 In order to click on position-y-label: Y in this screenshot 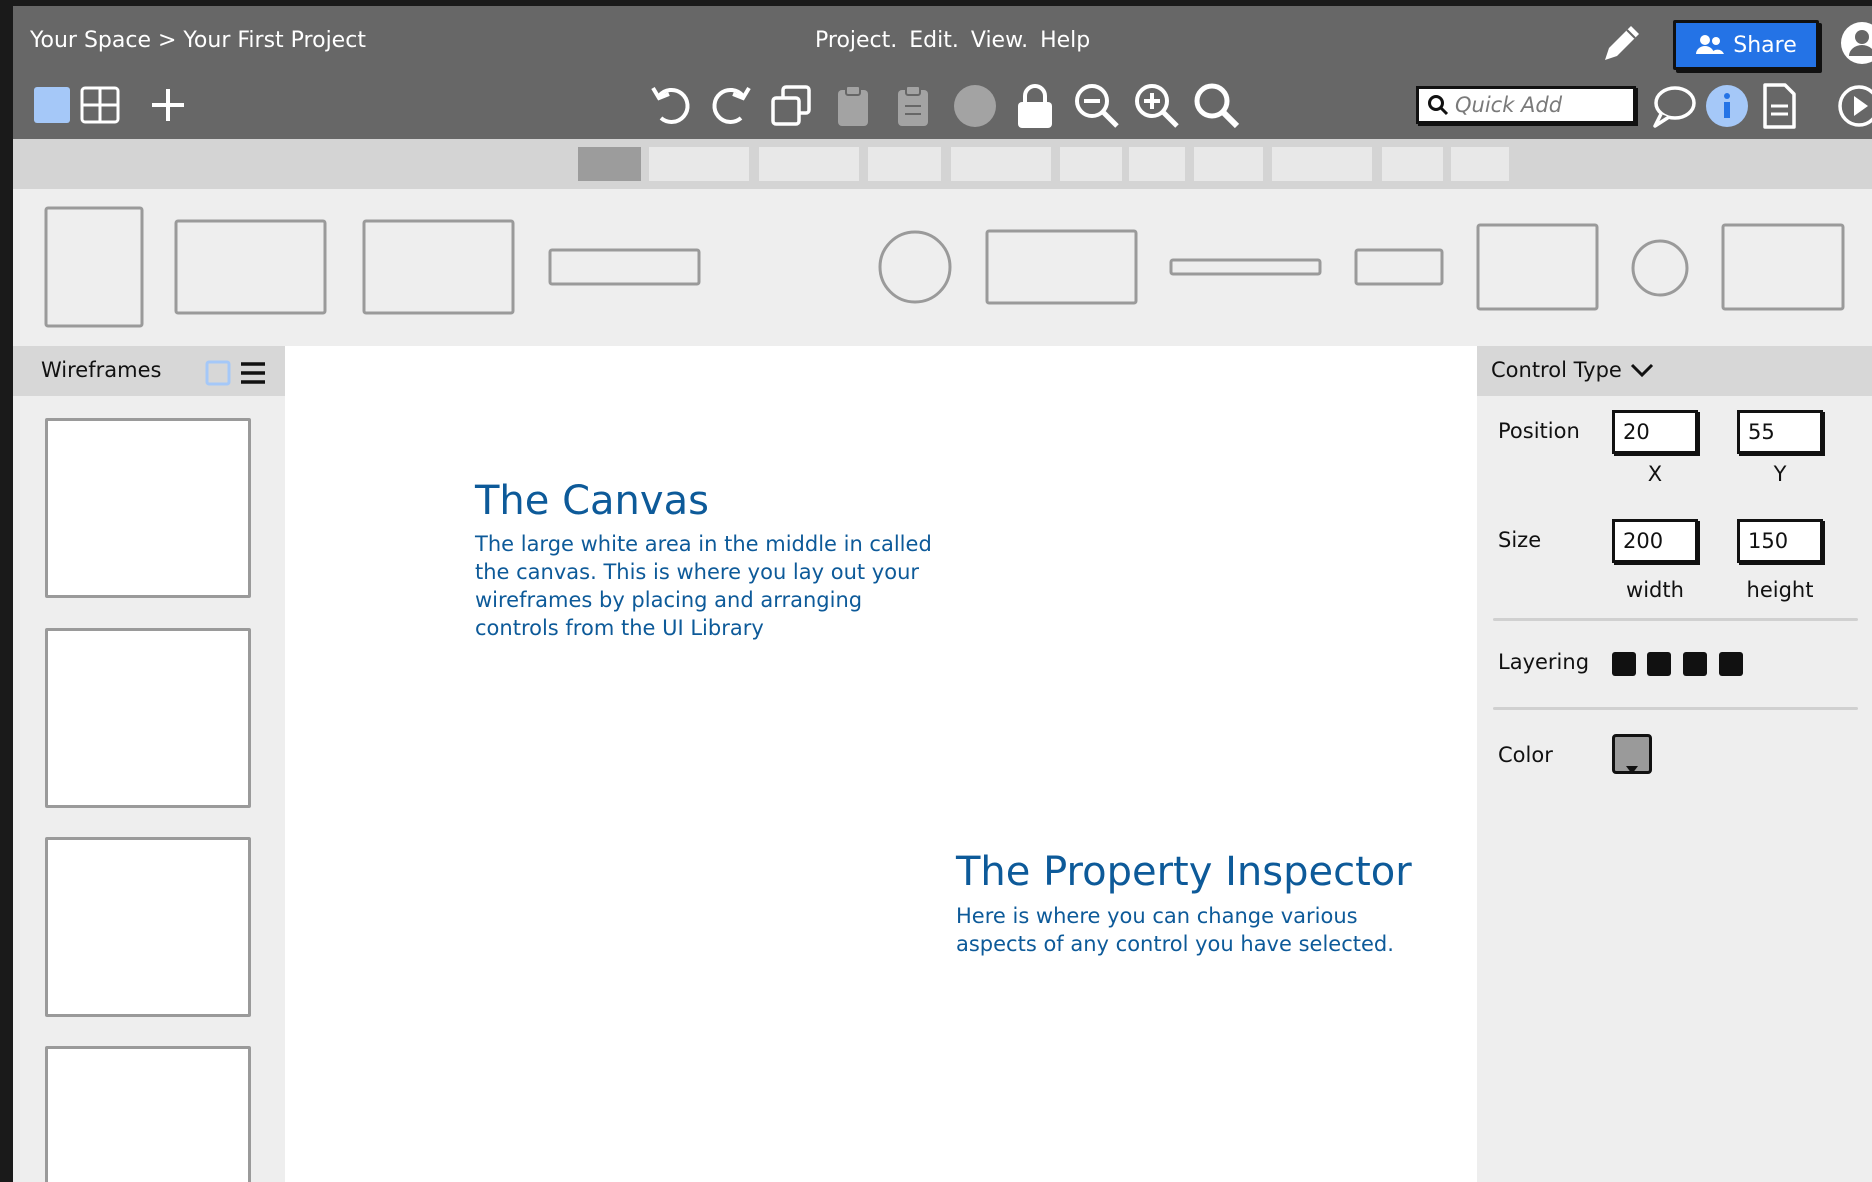, I will do `click(1780, 474)`.